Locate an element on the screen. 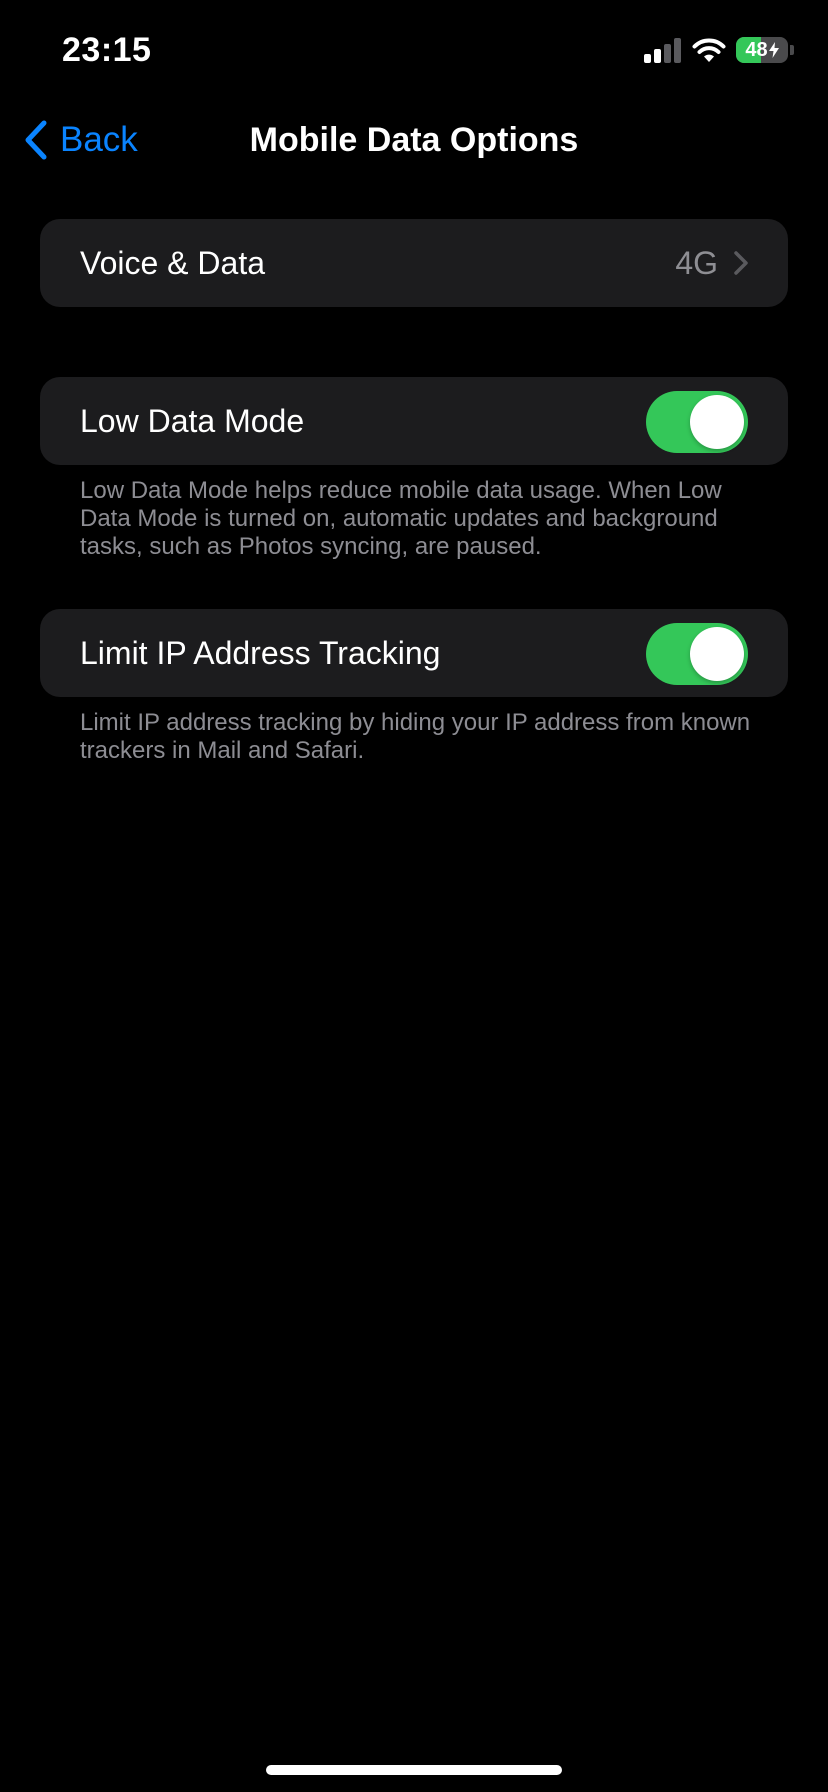 The image size is (828, 1792). chevron-right-icon is located at coordinates (741, 263).